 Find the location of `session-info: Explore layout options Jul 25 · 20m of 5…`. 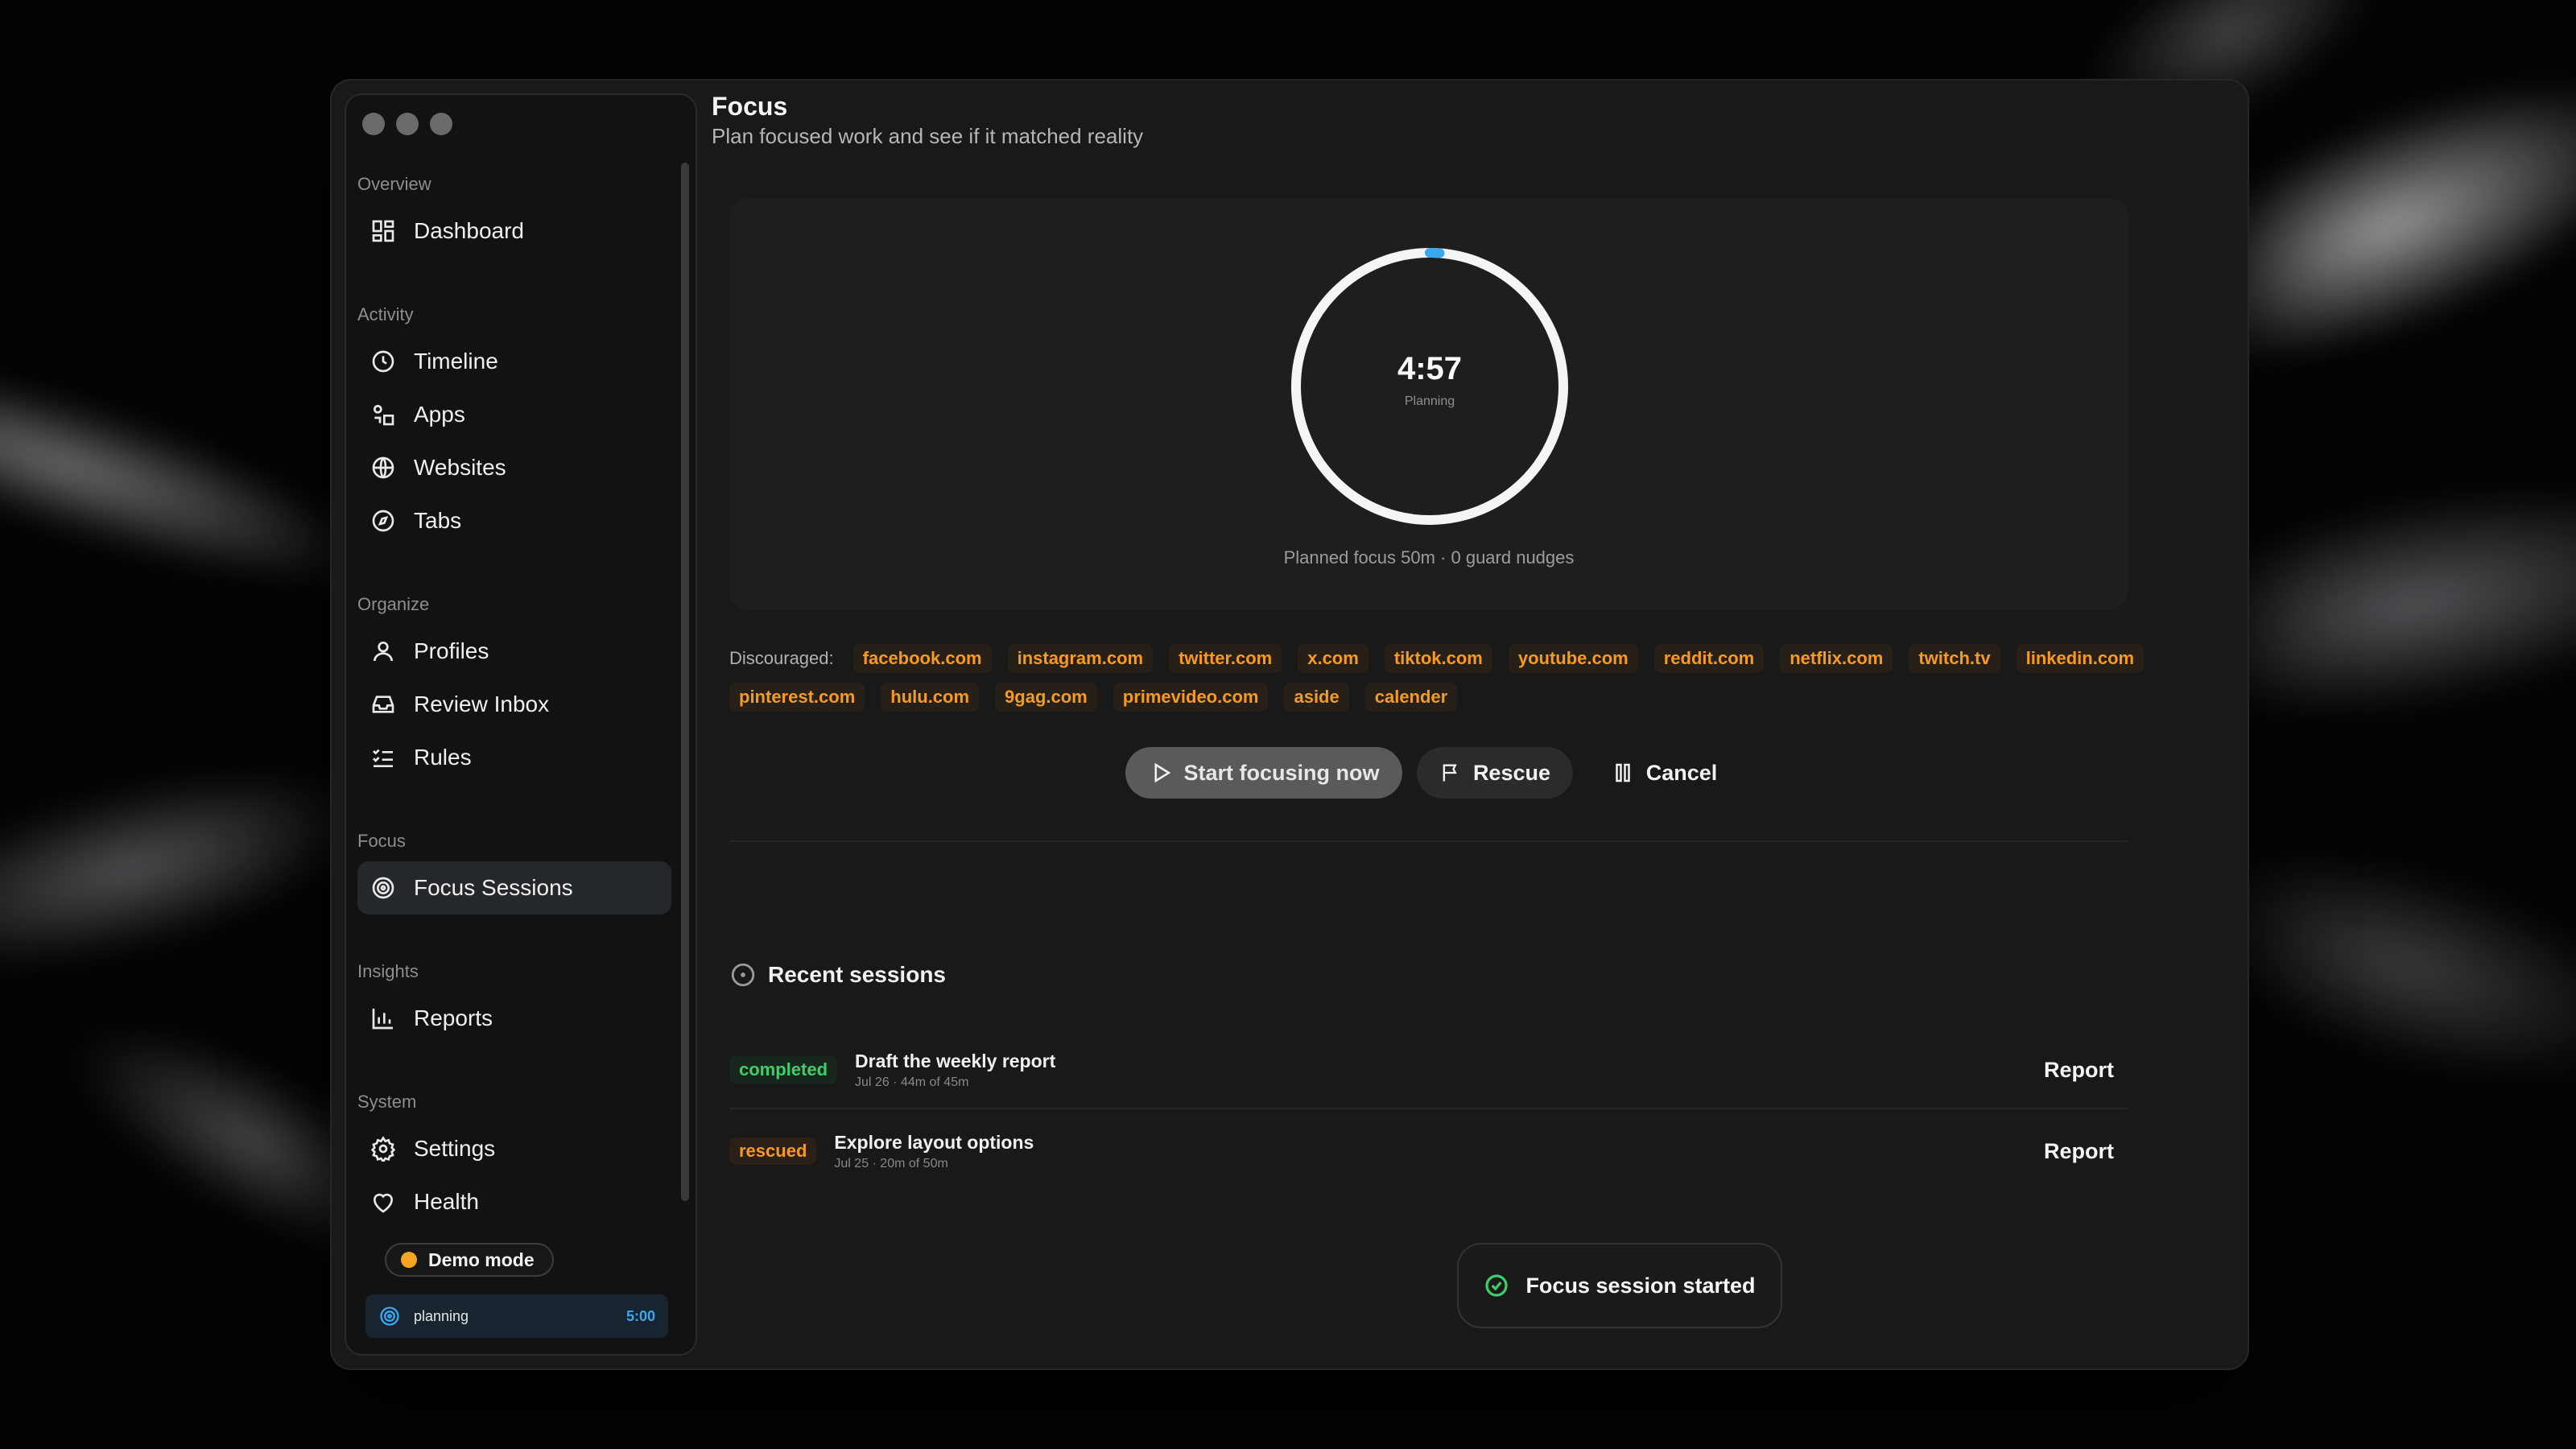

session-info: Explore layout options Jul 25 · 20m of 5… is located at coordinates (934, 1151).